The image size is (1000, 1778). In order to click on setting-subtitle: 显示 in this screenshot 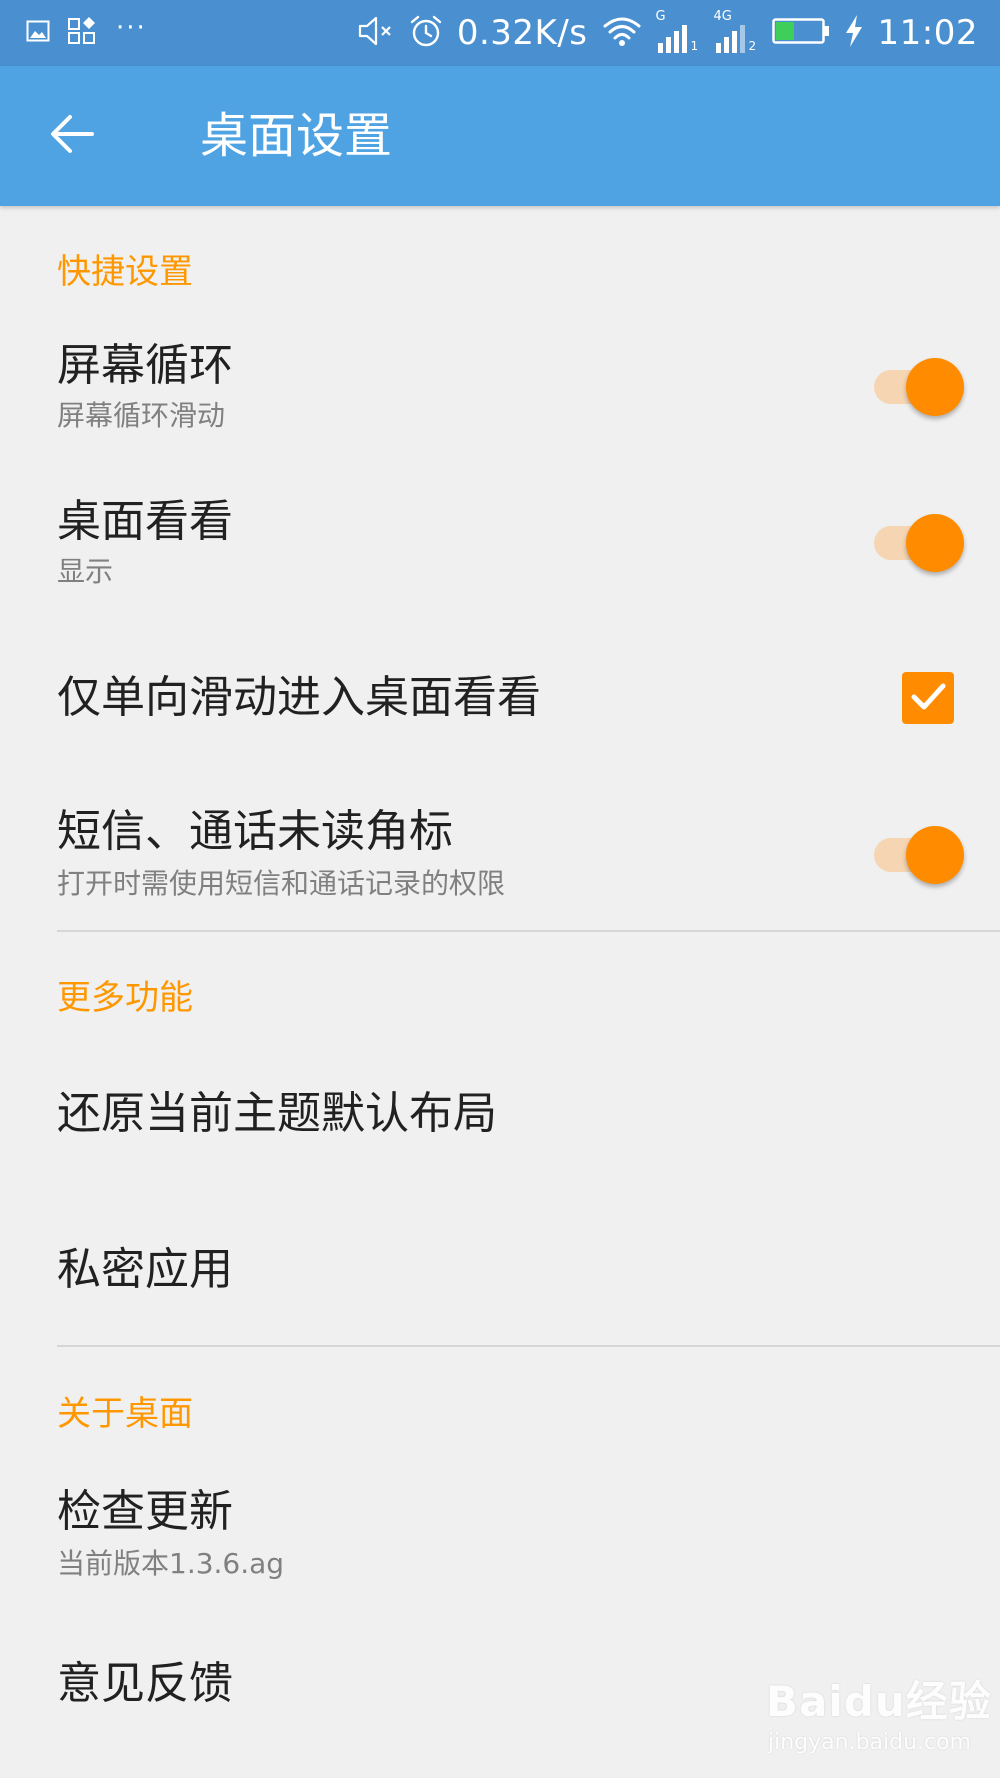, I will do `click(85, 571)`.